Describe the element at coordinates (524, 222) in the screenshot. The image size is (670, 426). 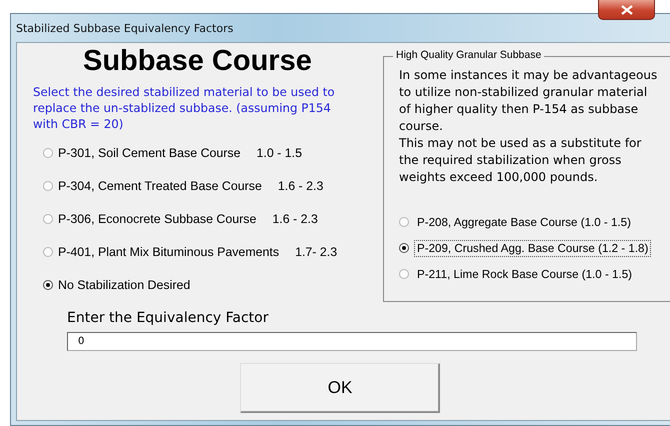
I see `option-label: P-208, Aggregate Base Course (1.0 - 1.5)` at that location.